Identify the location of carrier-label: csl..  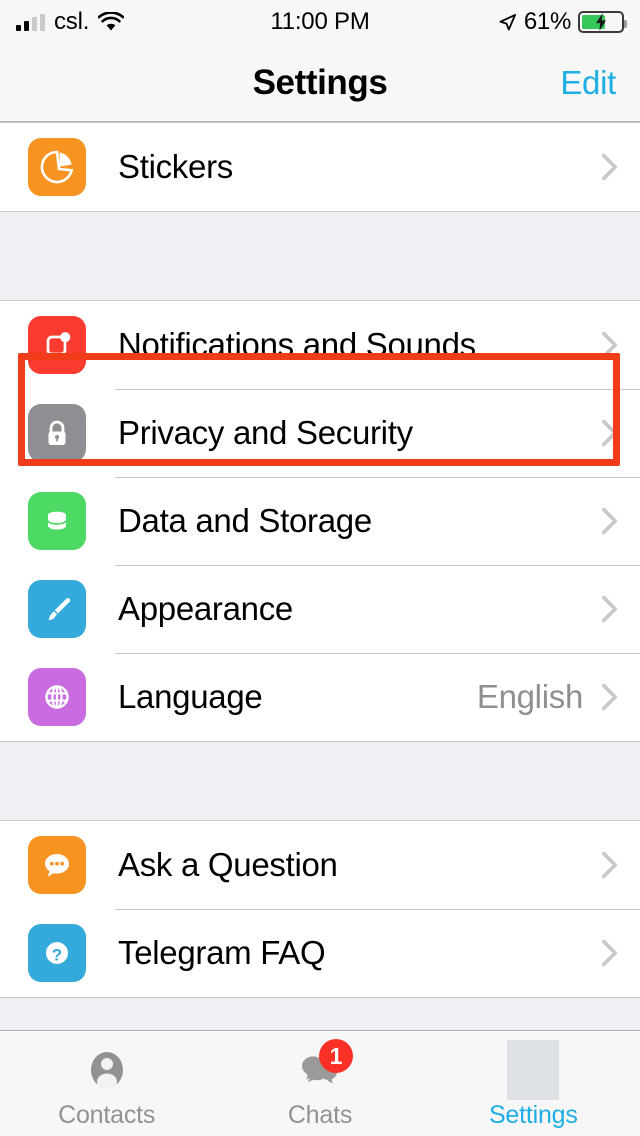
(72, 21).